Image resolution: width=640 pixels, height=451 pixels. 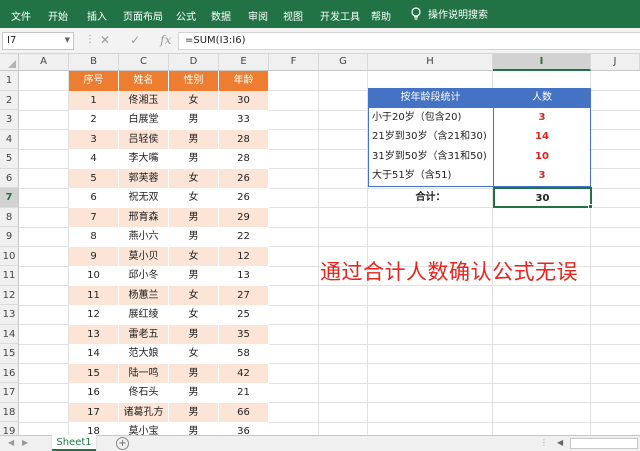 What do you see at coordinates (9, 237) in the screenshot?
I see `row-header-9: 9` at bounding box center [9, 237].